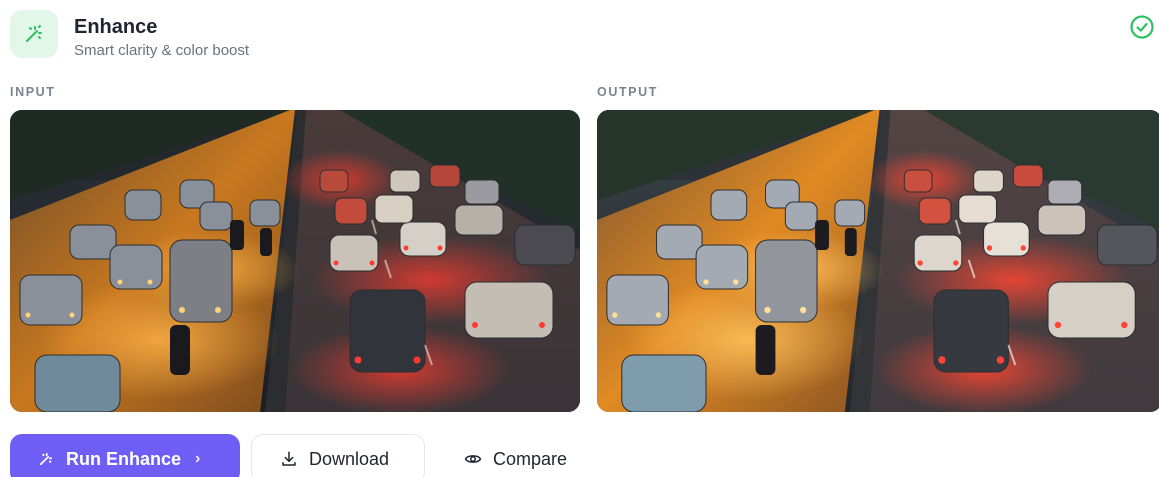 The image size is (1159, 477). Describe the element at coordinates (161, 35) in the screenshot. I see `header-titles: Enhance Smart clarity & color boost` at that location.